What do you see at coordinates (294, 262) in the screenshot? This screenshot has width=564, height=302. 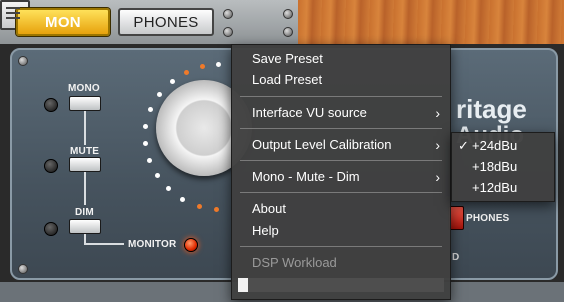 I see `menu-item-dsp-workload: DSP Workload` at bounding box center [294, 262].